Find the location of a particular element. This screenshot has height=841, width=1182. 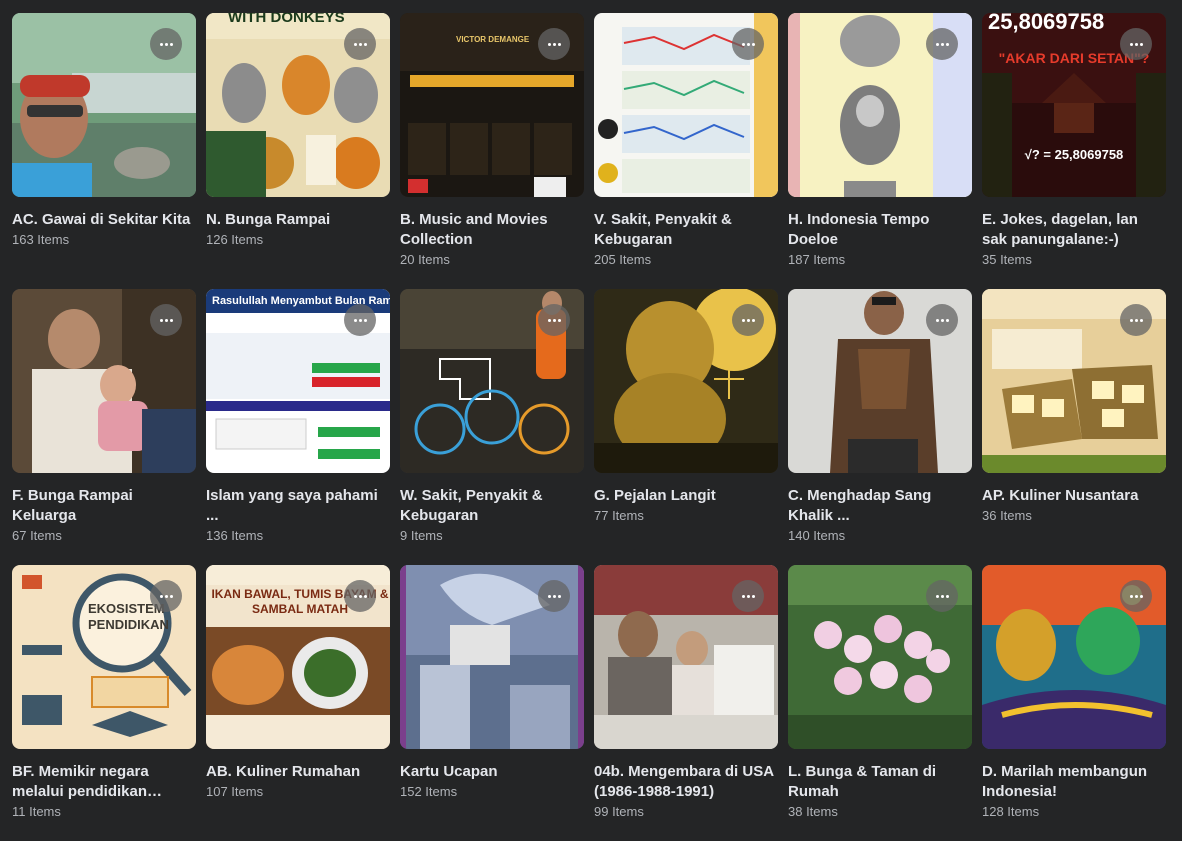

album-item-count: 136 Items is located at coordinates (235, 535).